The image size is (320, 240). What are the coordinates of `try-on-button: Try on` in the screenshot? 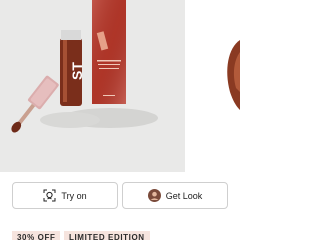 It's located at (65, 195).